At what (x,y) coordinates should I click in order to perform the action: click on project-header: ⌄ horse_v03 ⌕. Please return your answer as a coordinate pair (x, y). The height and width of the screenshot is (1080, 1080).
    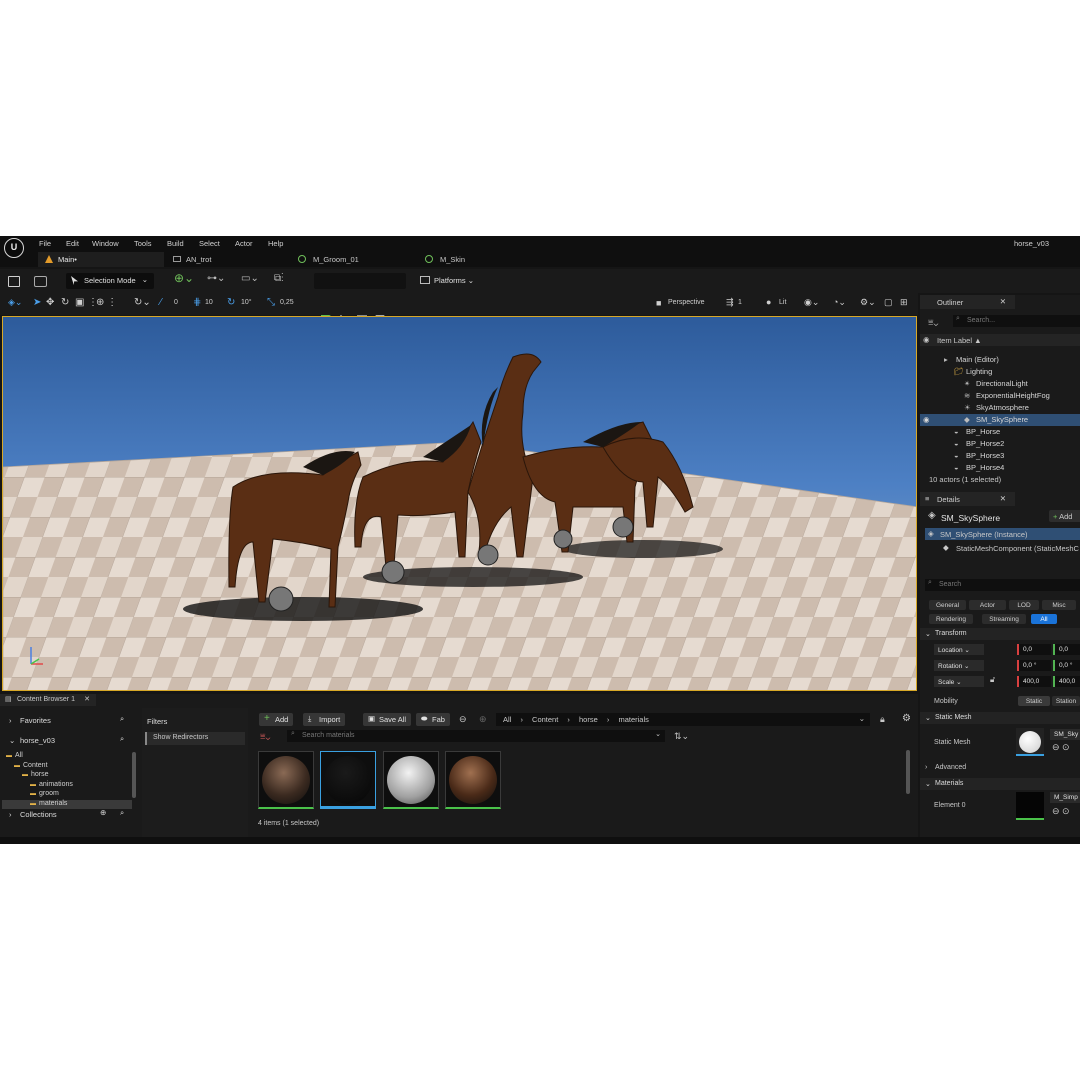
    Looking at the image, I should click on (70, 741).